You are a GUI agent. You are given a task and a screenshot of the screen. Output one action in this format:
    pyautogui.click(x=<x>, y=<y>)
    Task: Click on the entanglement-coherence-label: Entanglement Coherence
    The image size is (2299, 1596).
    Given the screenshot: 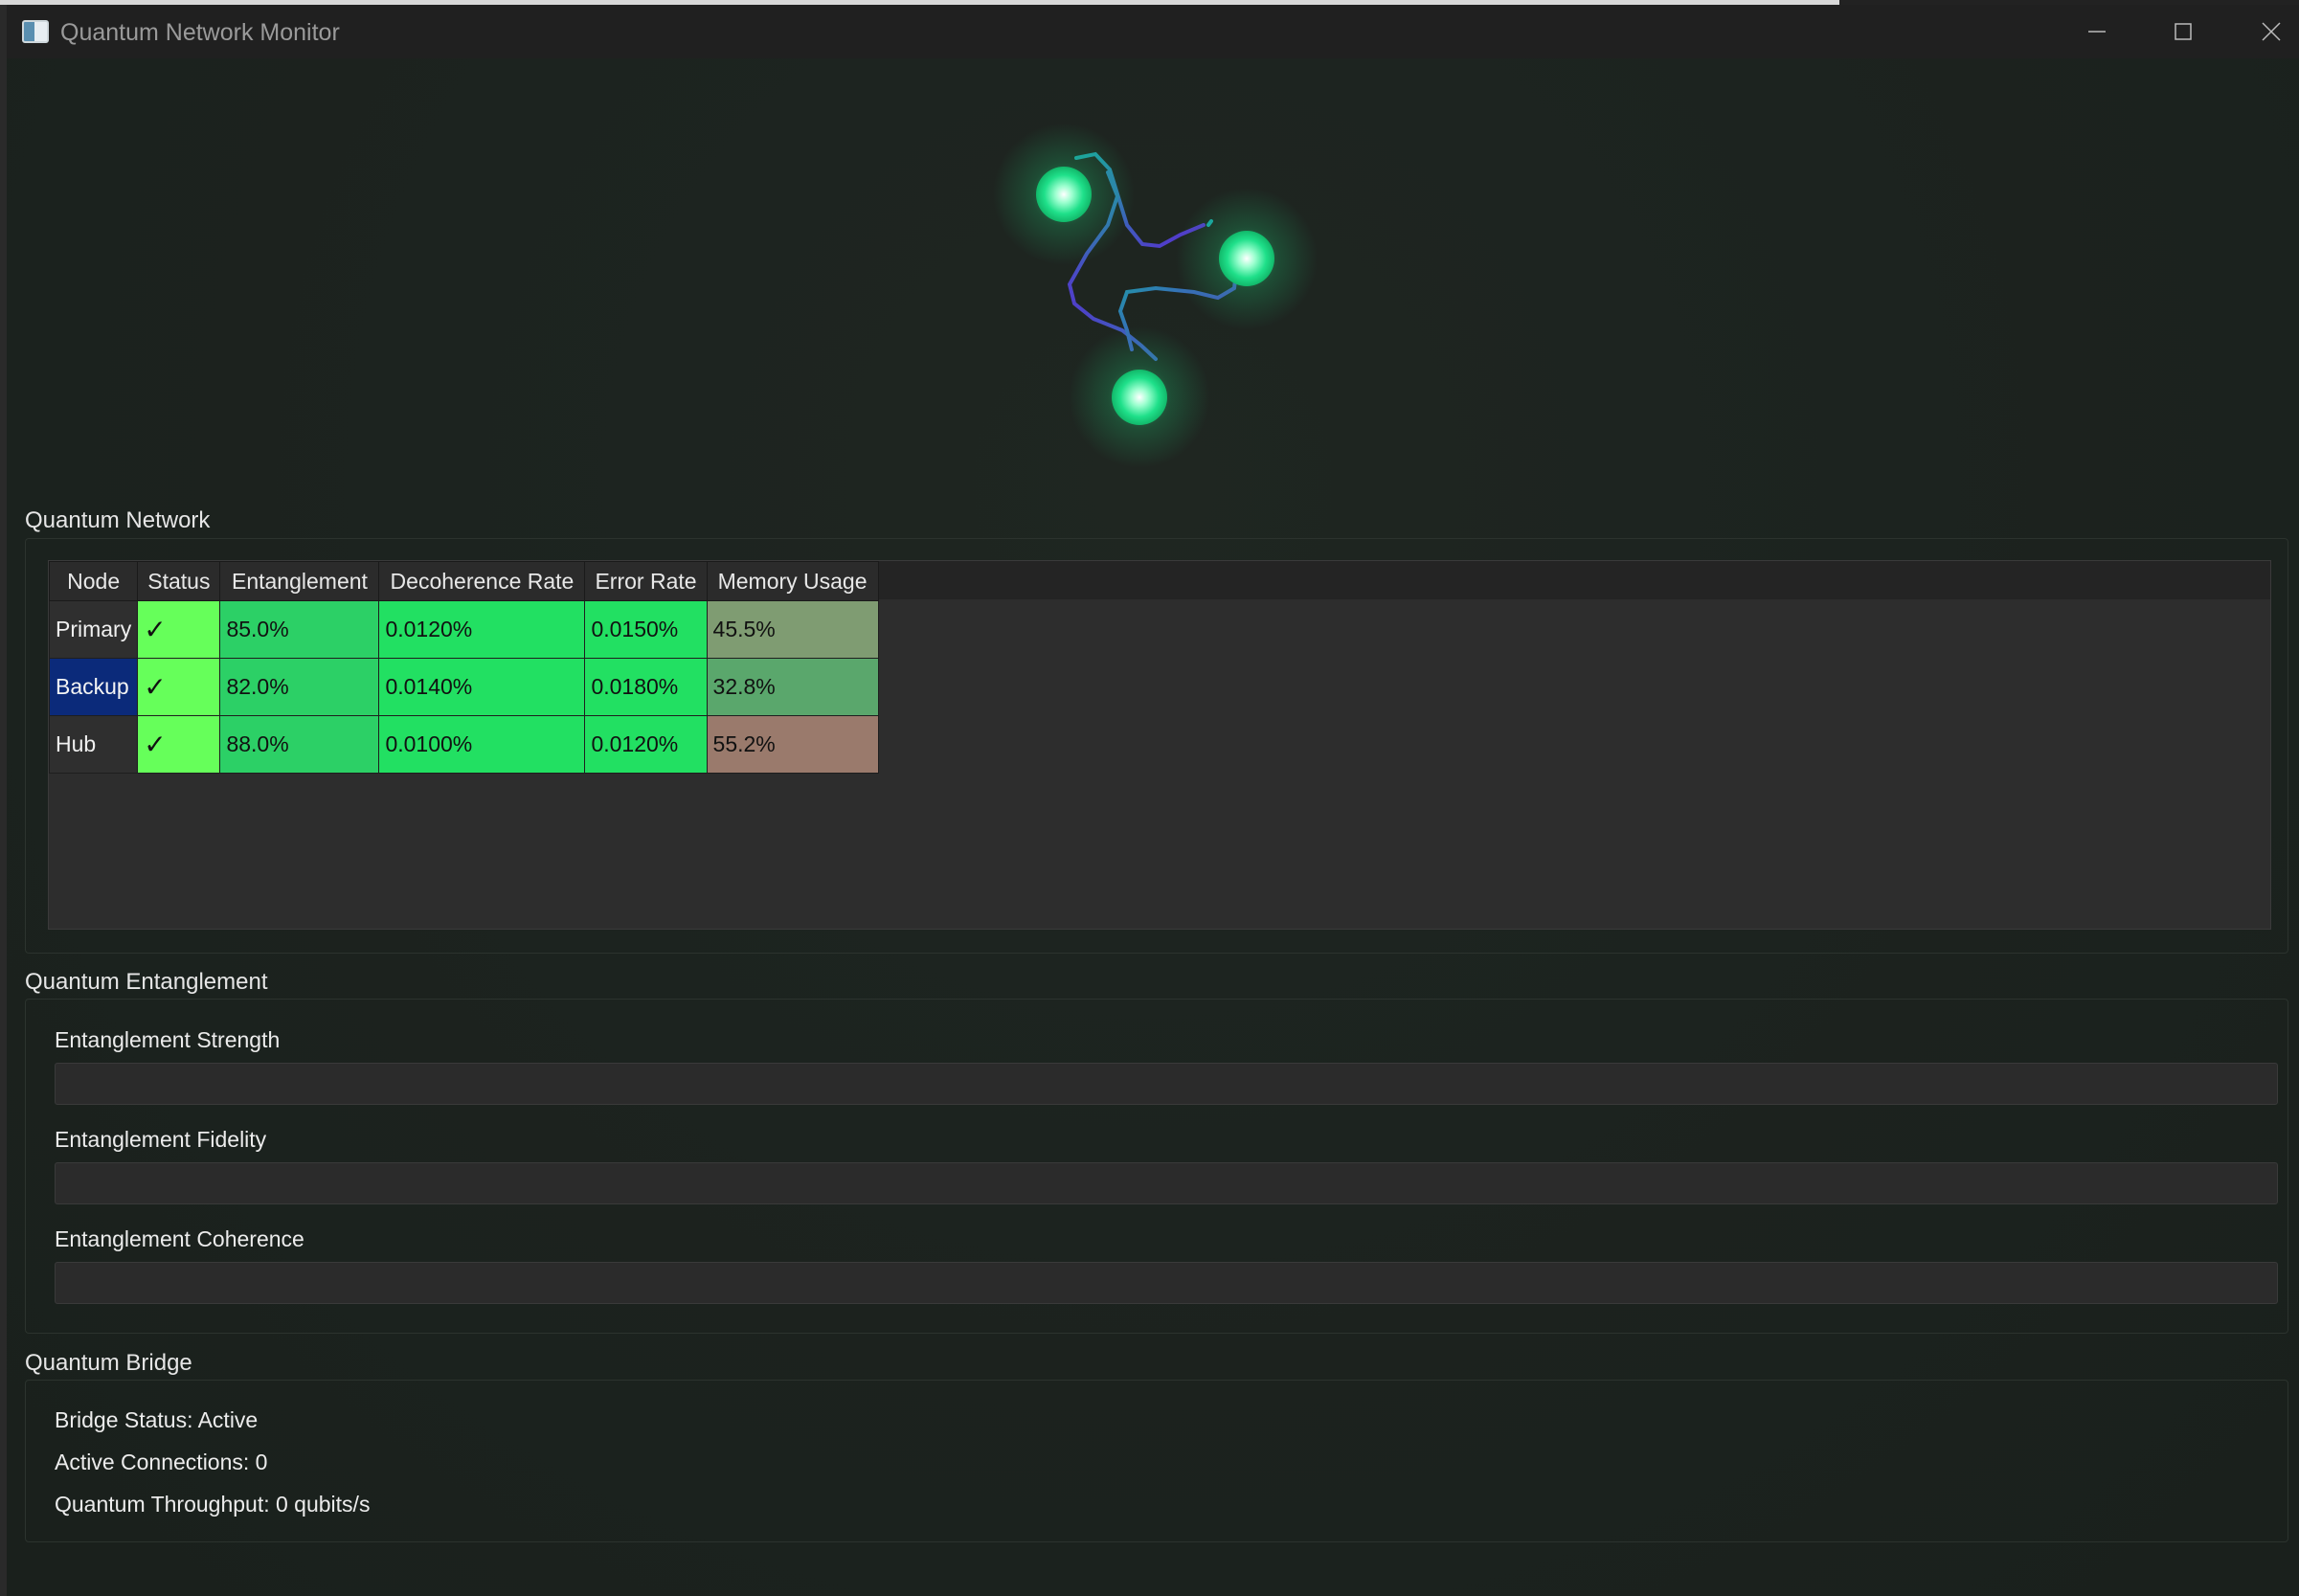 What is the action you would take?
    pyautogui.click(x=179, y=1238)
    